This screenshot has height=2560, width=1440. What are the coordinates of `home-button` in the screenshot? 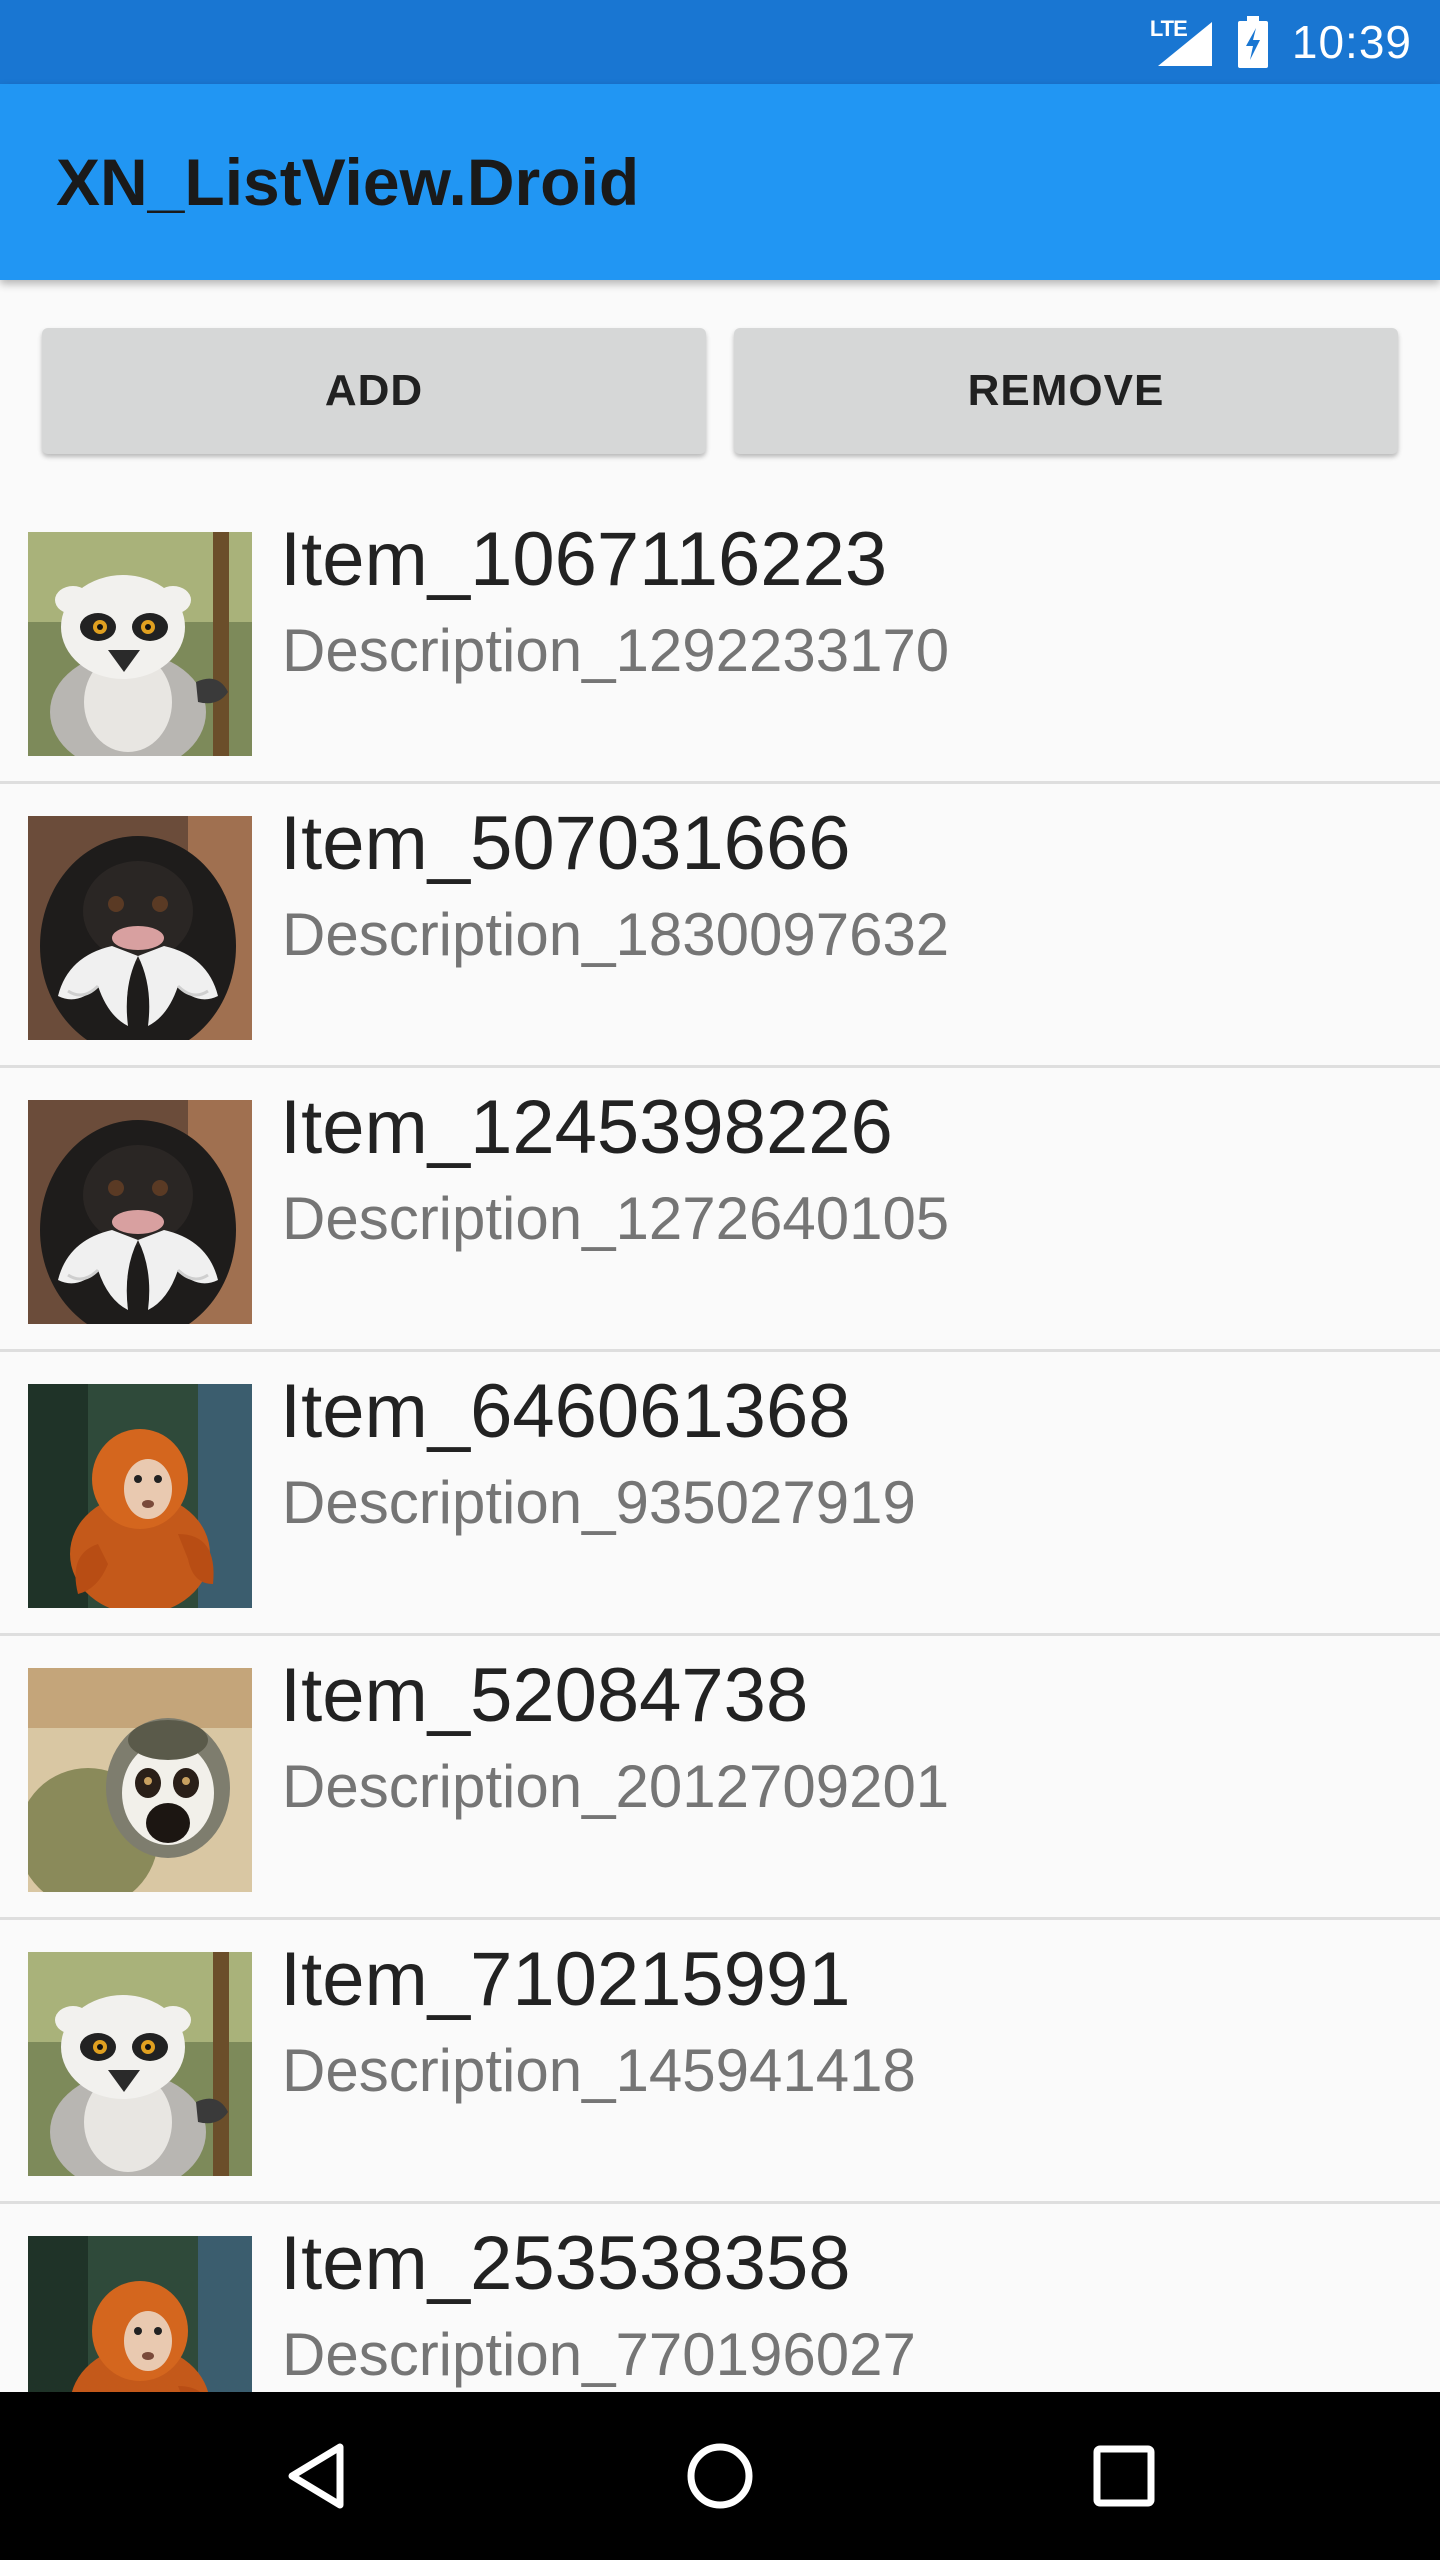 It's located at (720, 2476).